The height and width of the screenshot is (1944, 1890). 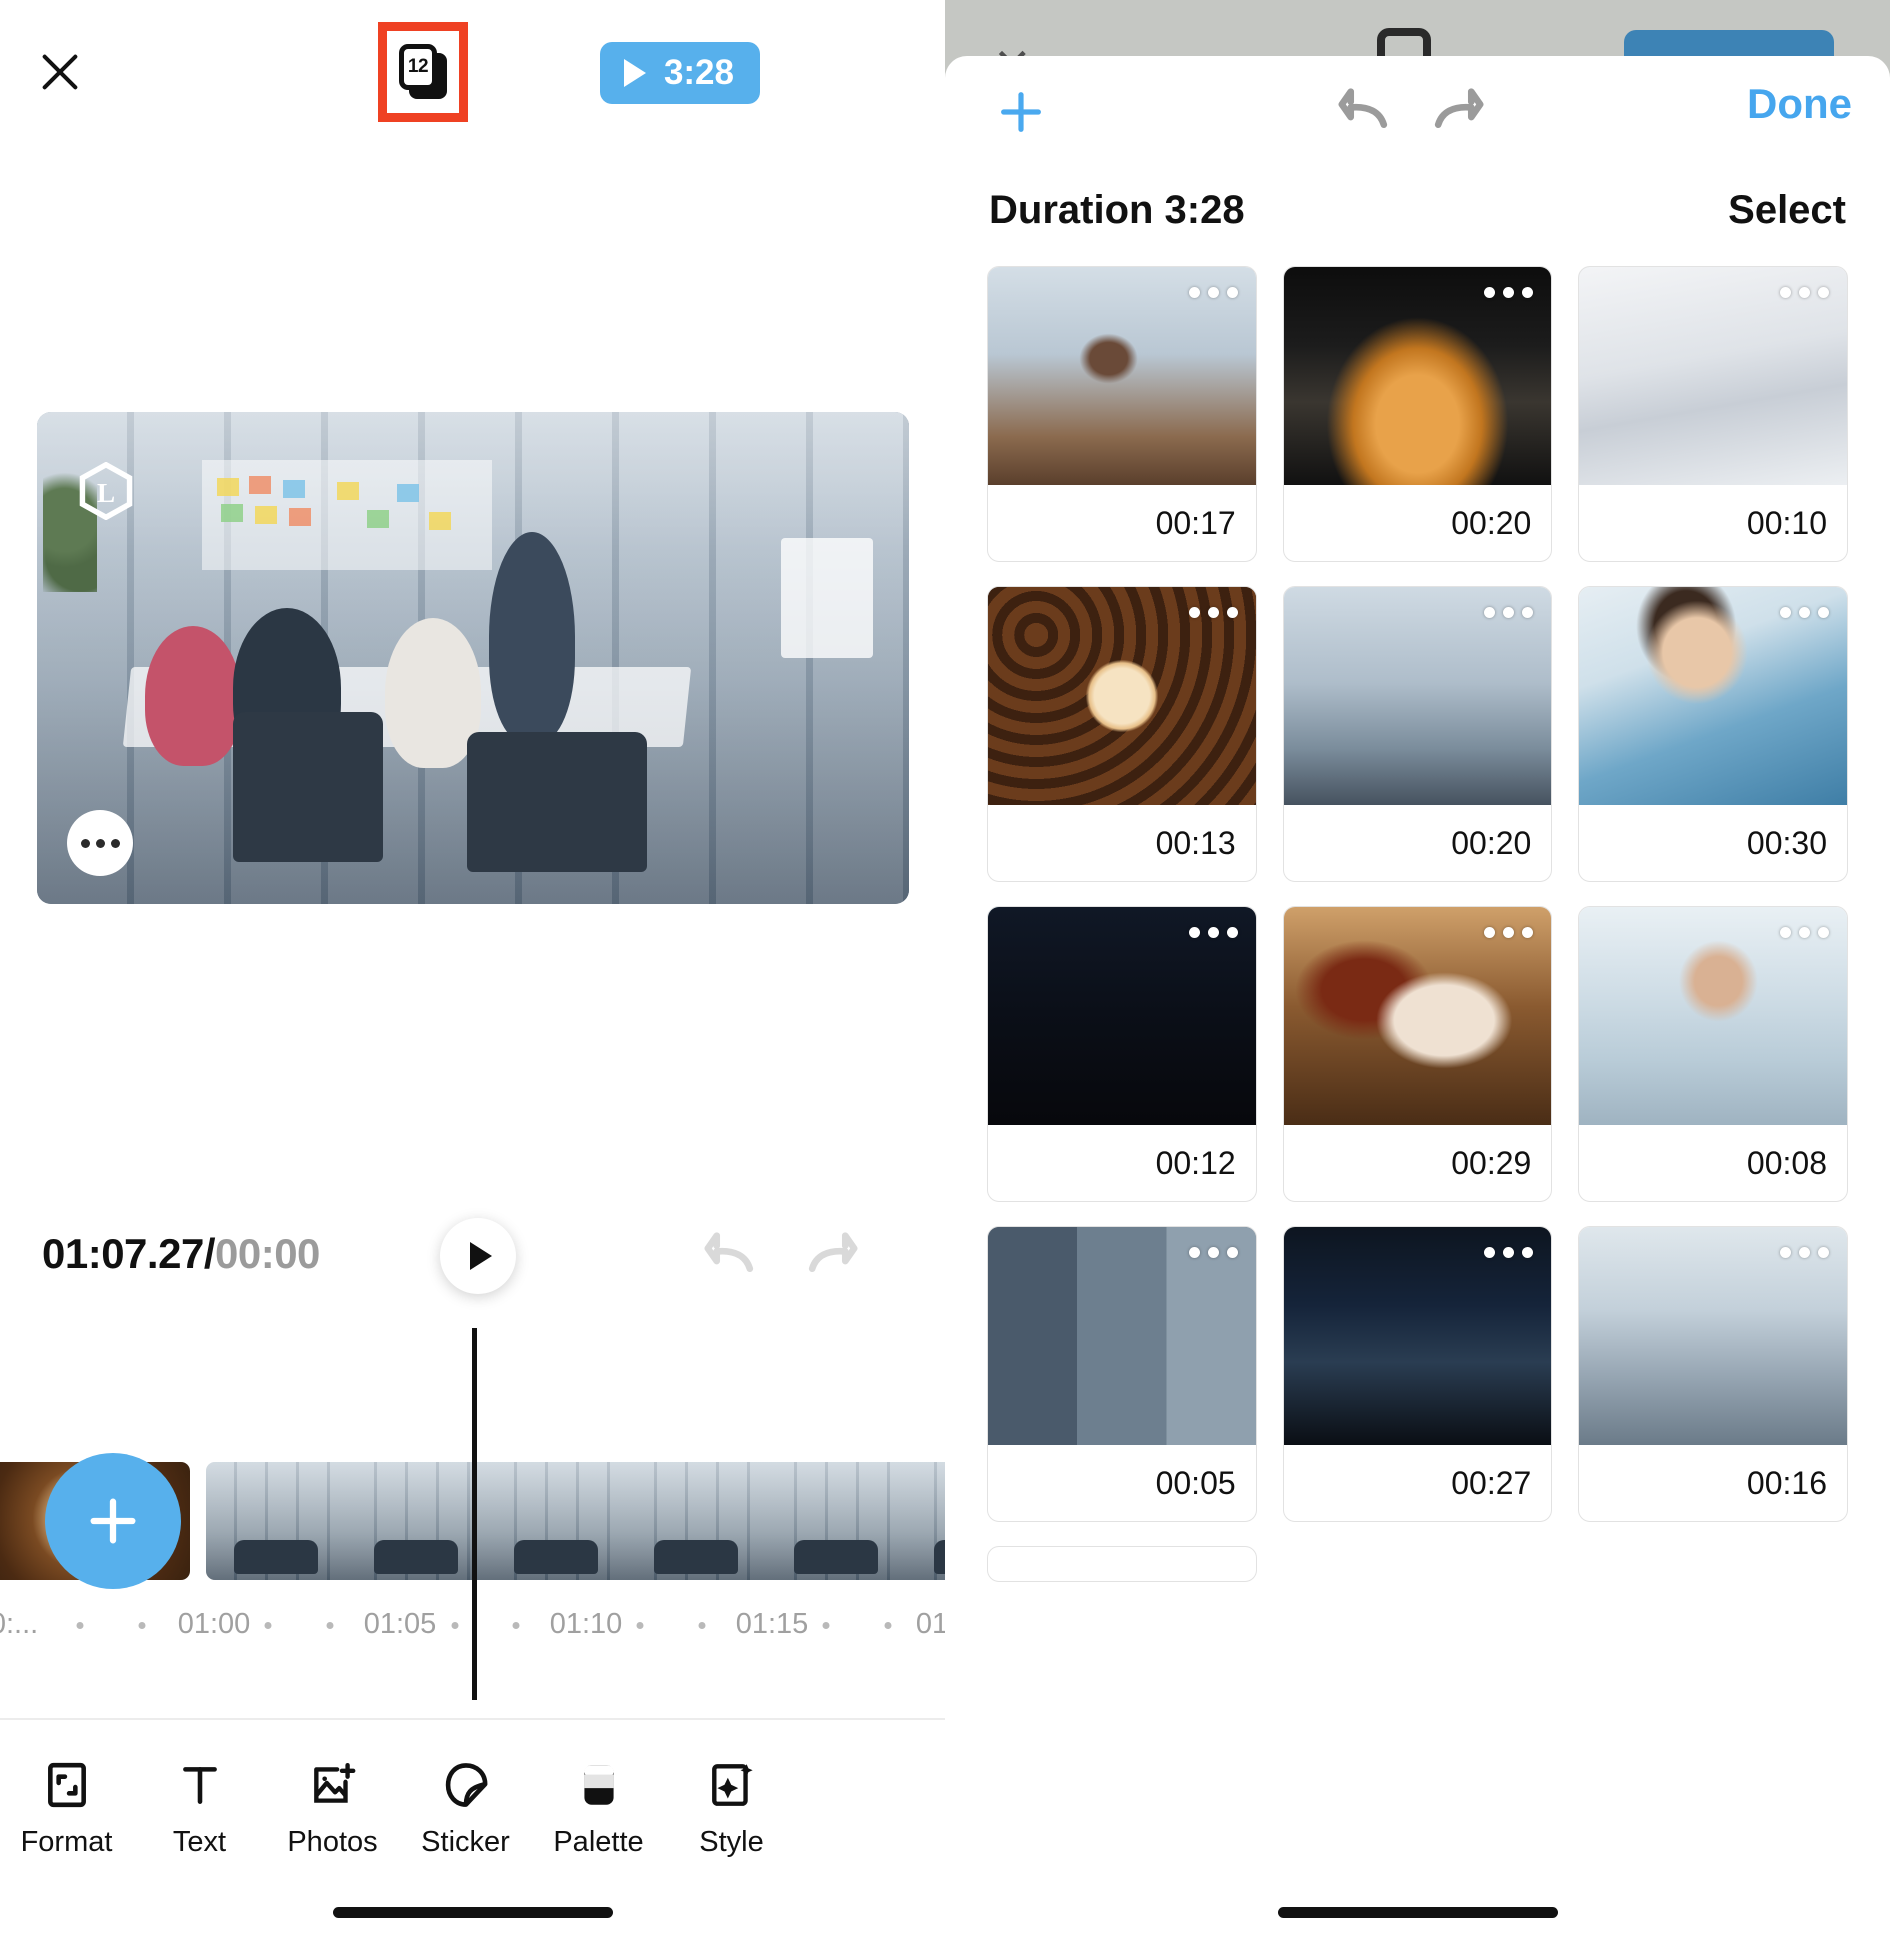 I want to click on tool-label: Style, so click(x=731, y=1842).